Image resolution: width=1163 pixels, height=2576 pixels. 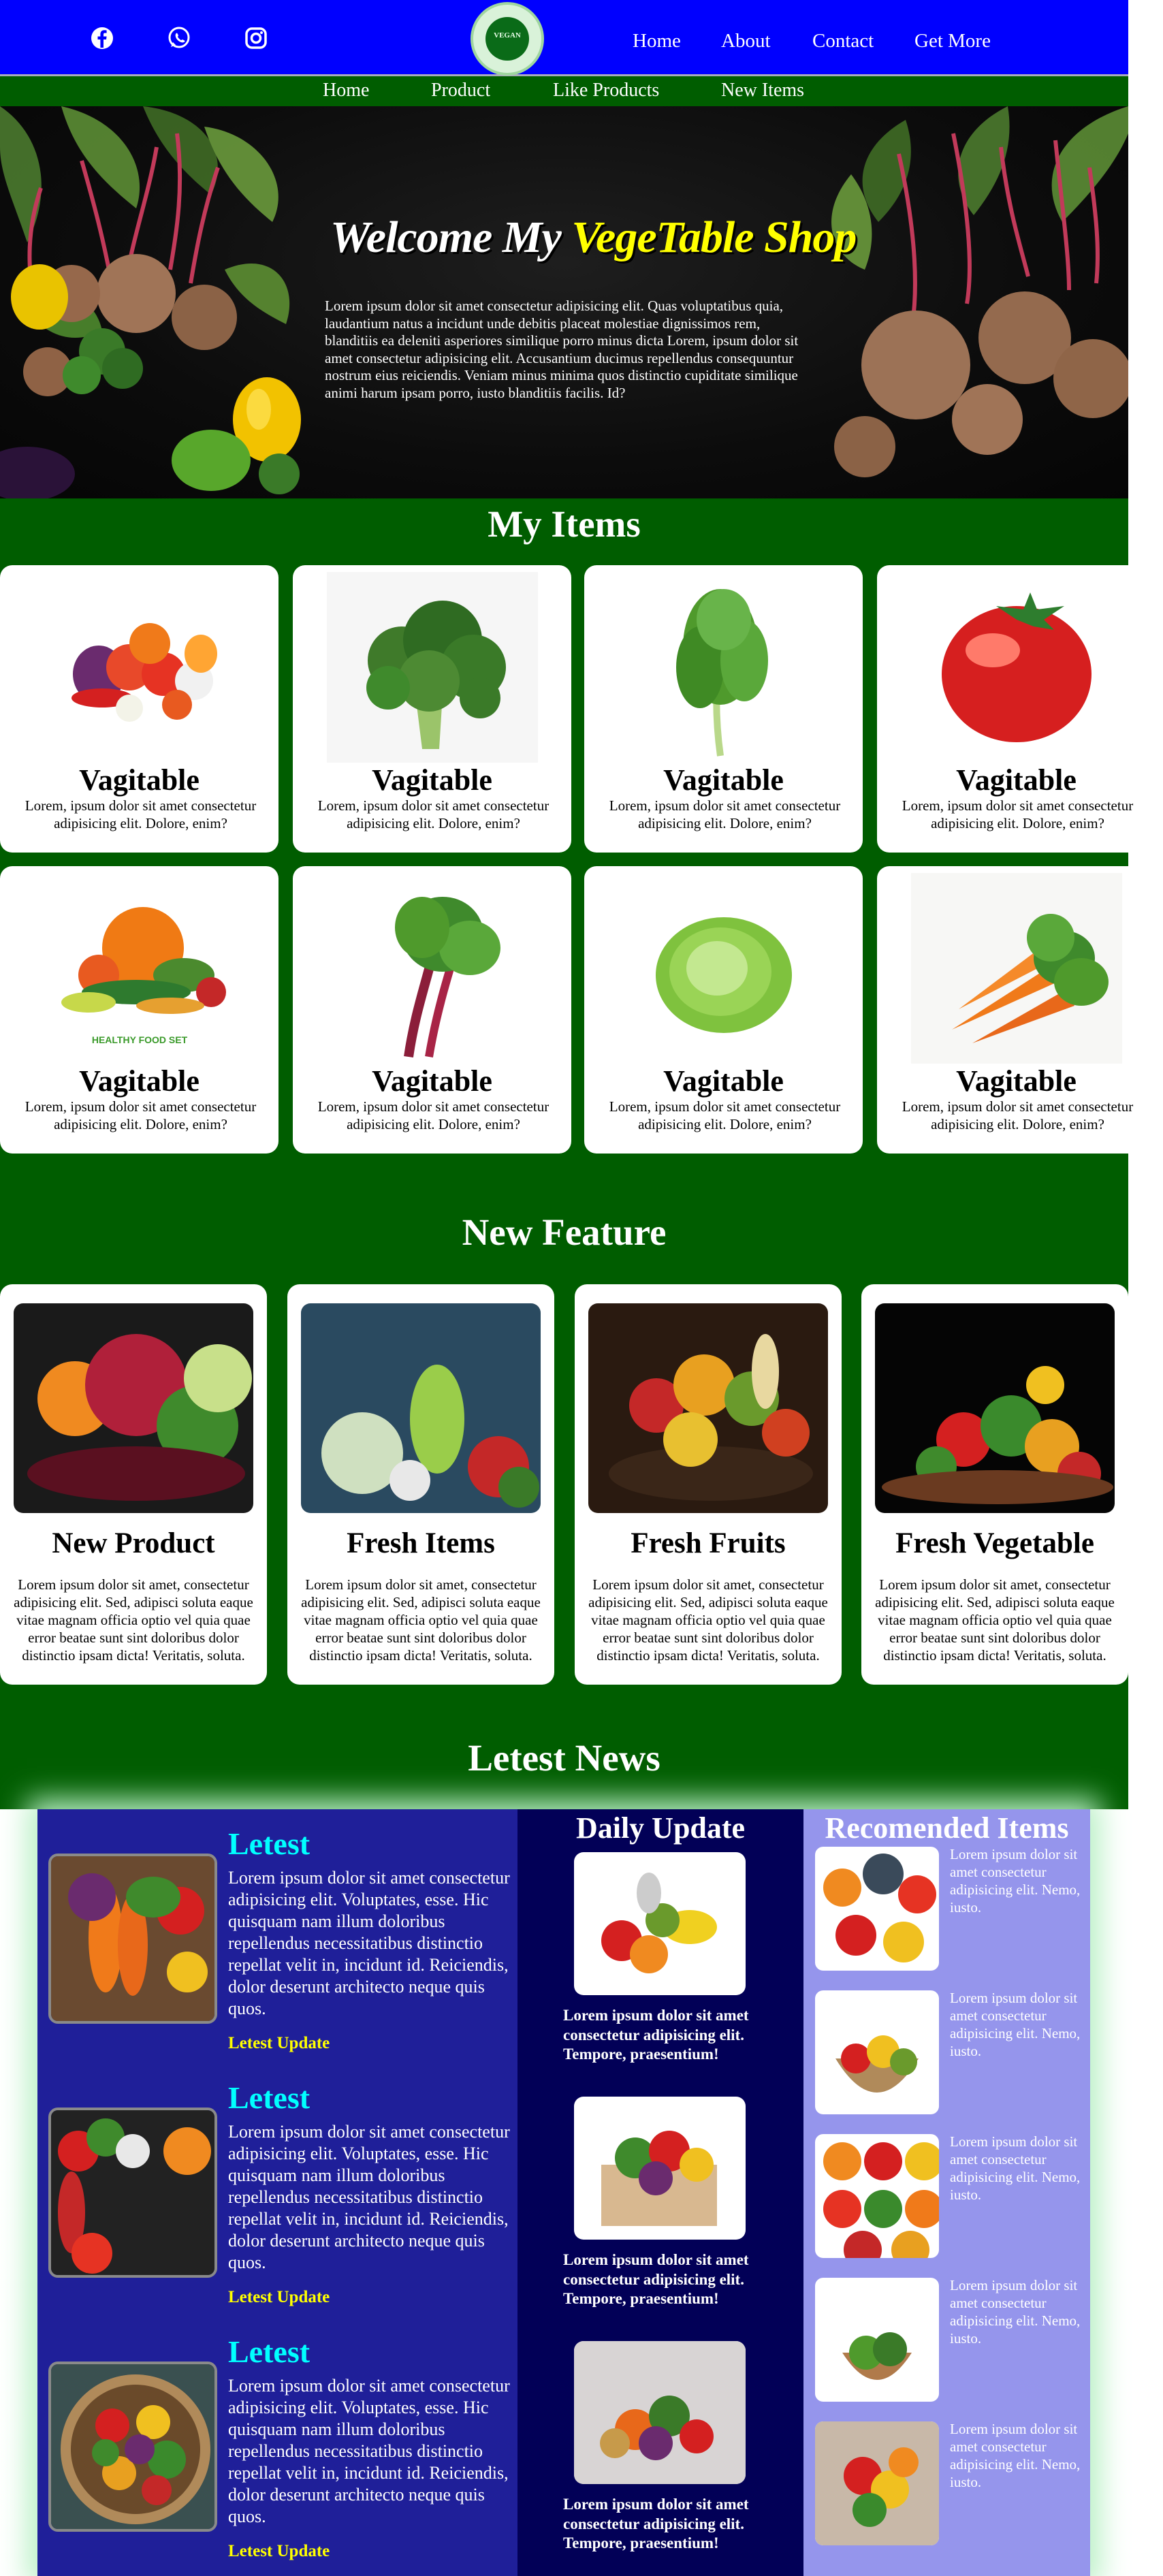 I want to click on whatsapp-icon, so click(x=179, y=38).